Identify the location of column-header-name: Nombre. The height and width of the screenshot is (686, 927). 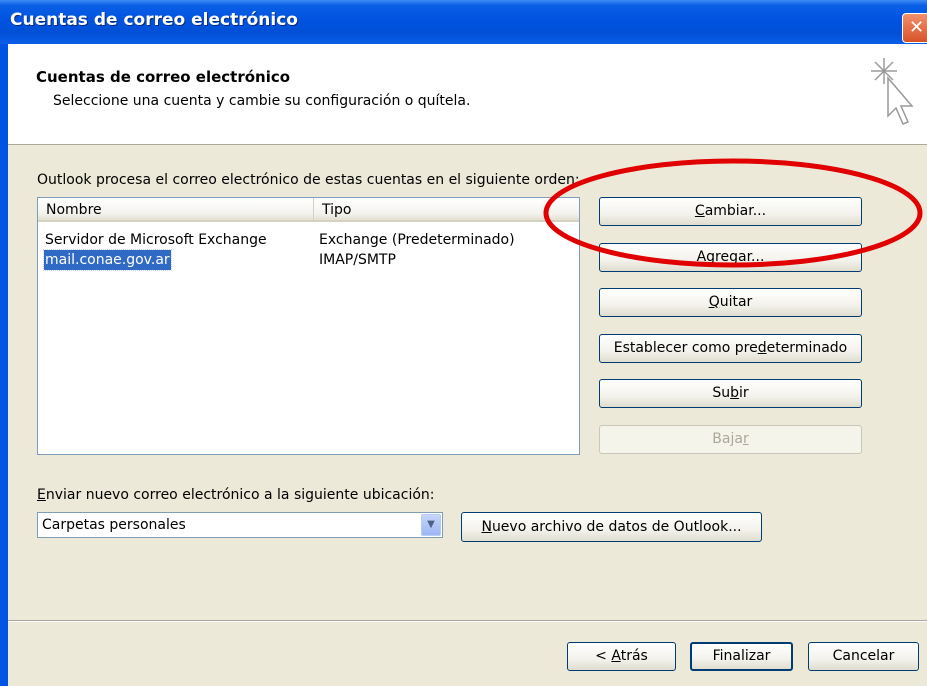
(176, 210).